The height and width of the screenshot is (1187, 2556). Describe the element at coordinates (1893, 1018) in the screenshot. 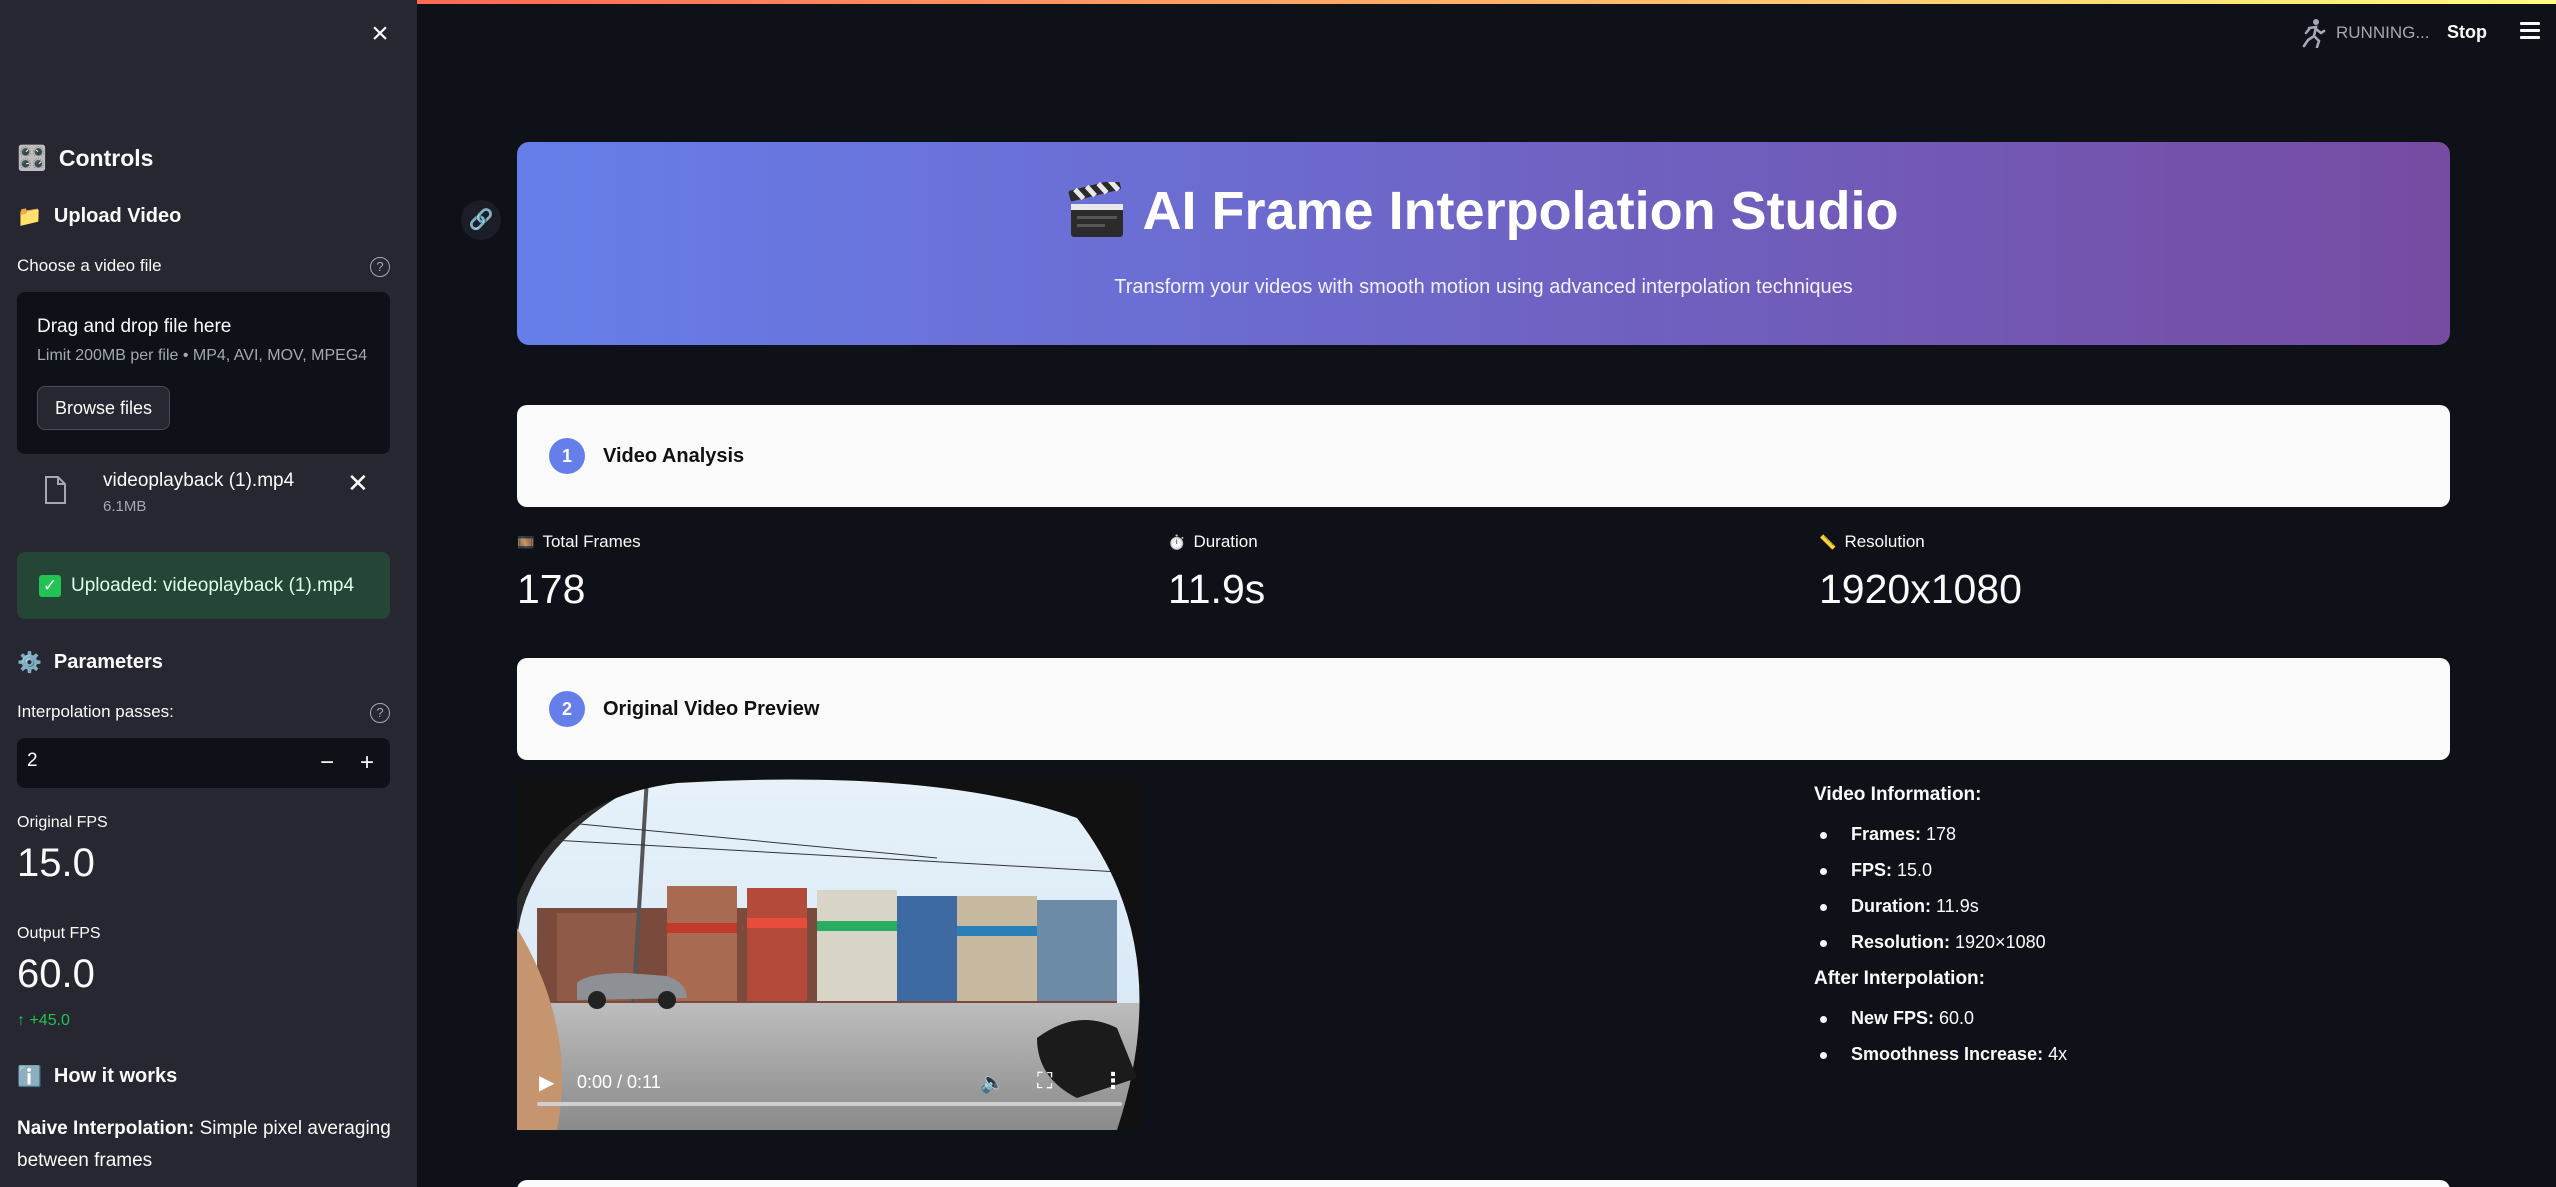

I see `info-key: New FPS:` at that location.